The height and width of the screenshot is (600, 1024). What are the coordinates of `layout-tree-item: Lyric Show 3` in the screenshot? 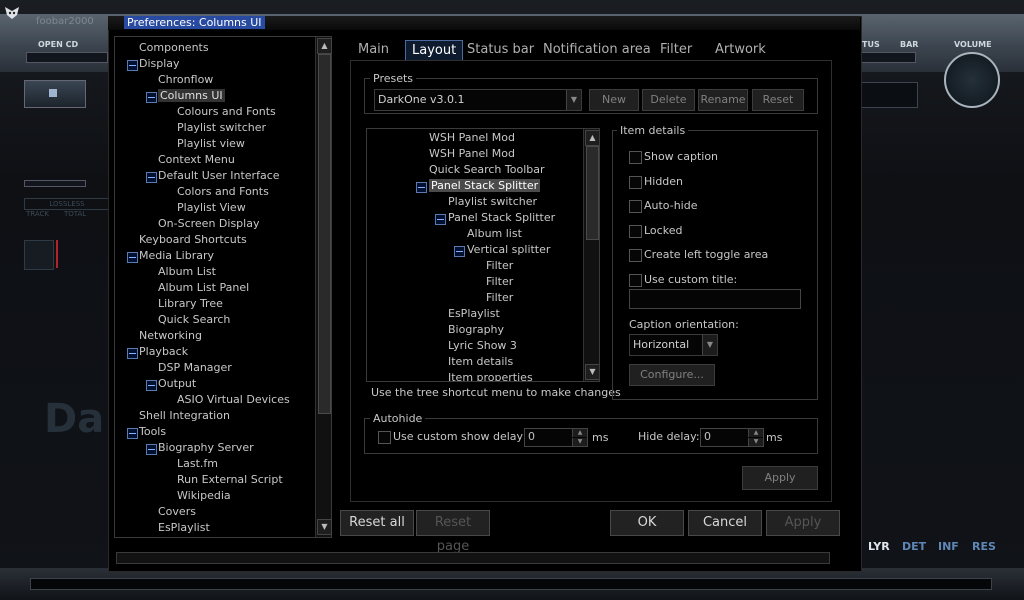 It's located at (482, 345).